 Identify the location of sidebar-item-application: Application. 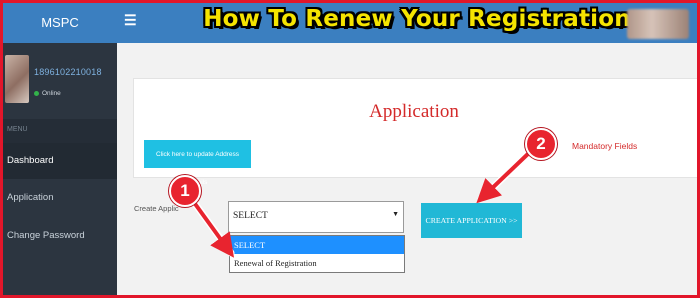
(60, 198).